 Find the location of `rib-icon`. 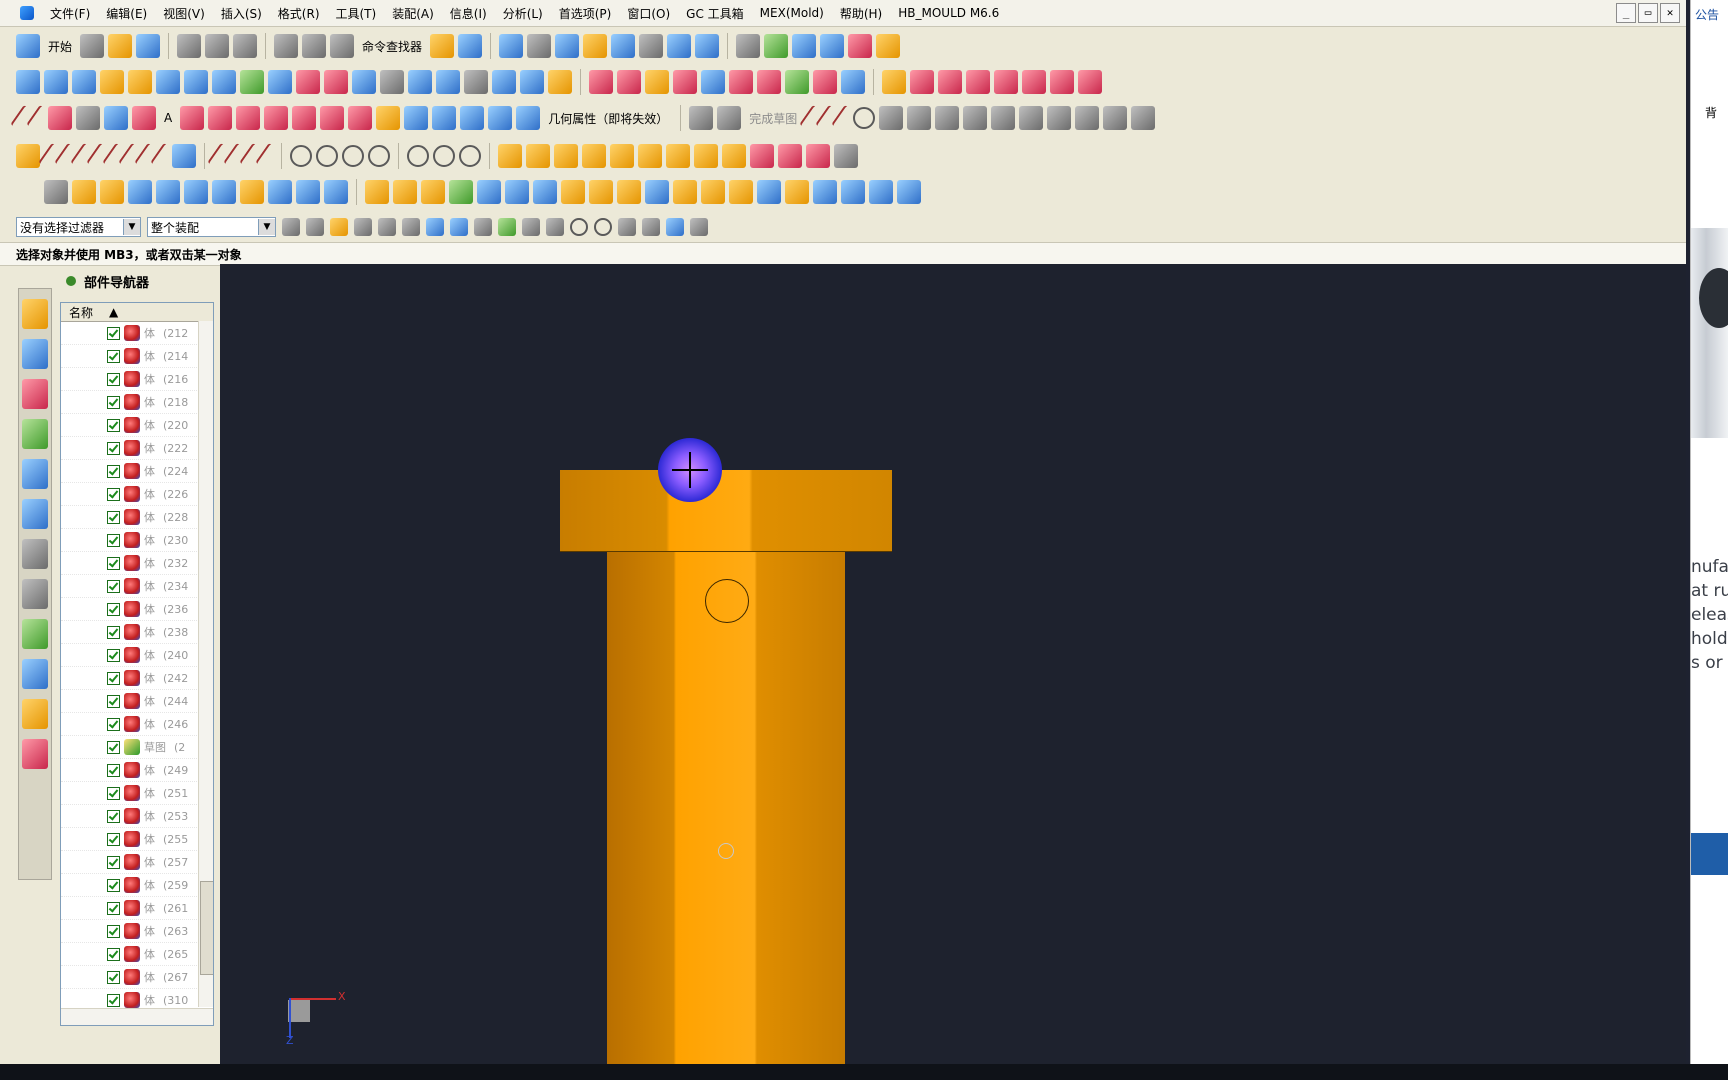

rib-icon is located at coordinates (224, 192).